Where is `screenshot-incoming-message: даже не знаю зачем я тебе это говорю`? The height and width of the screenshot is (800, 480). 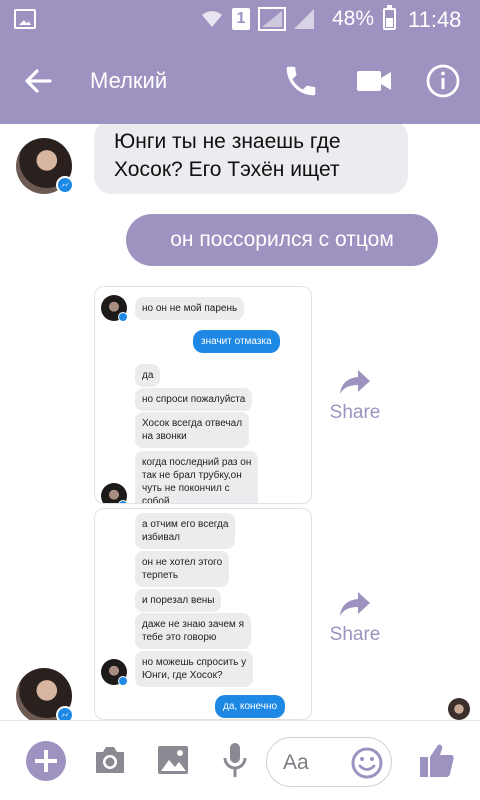 screenshot-incoming-message: даже не знаю зачем я тебе это говорю is located at coordinates (193, 631).